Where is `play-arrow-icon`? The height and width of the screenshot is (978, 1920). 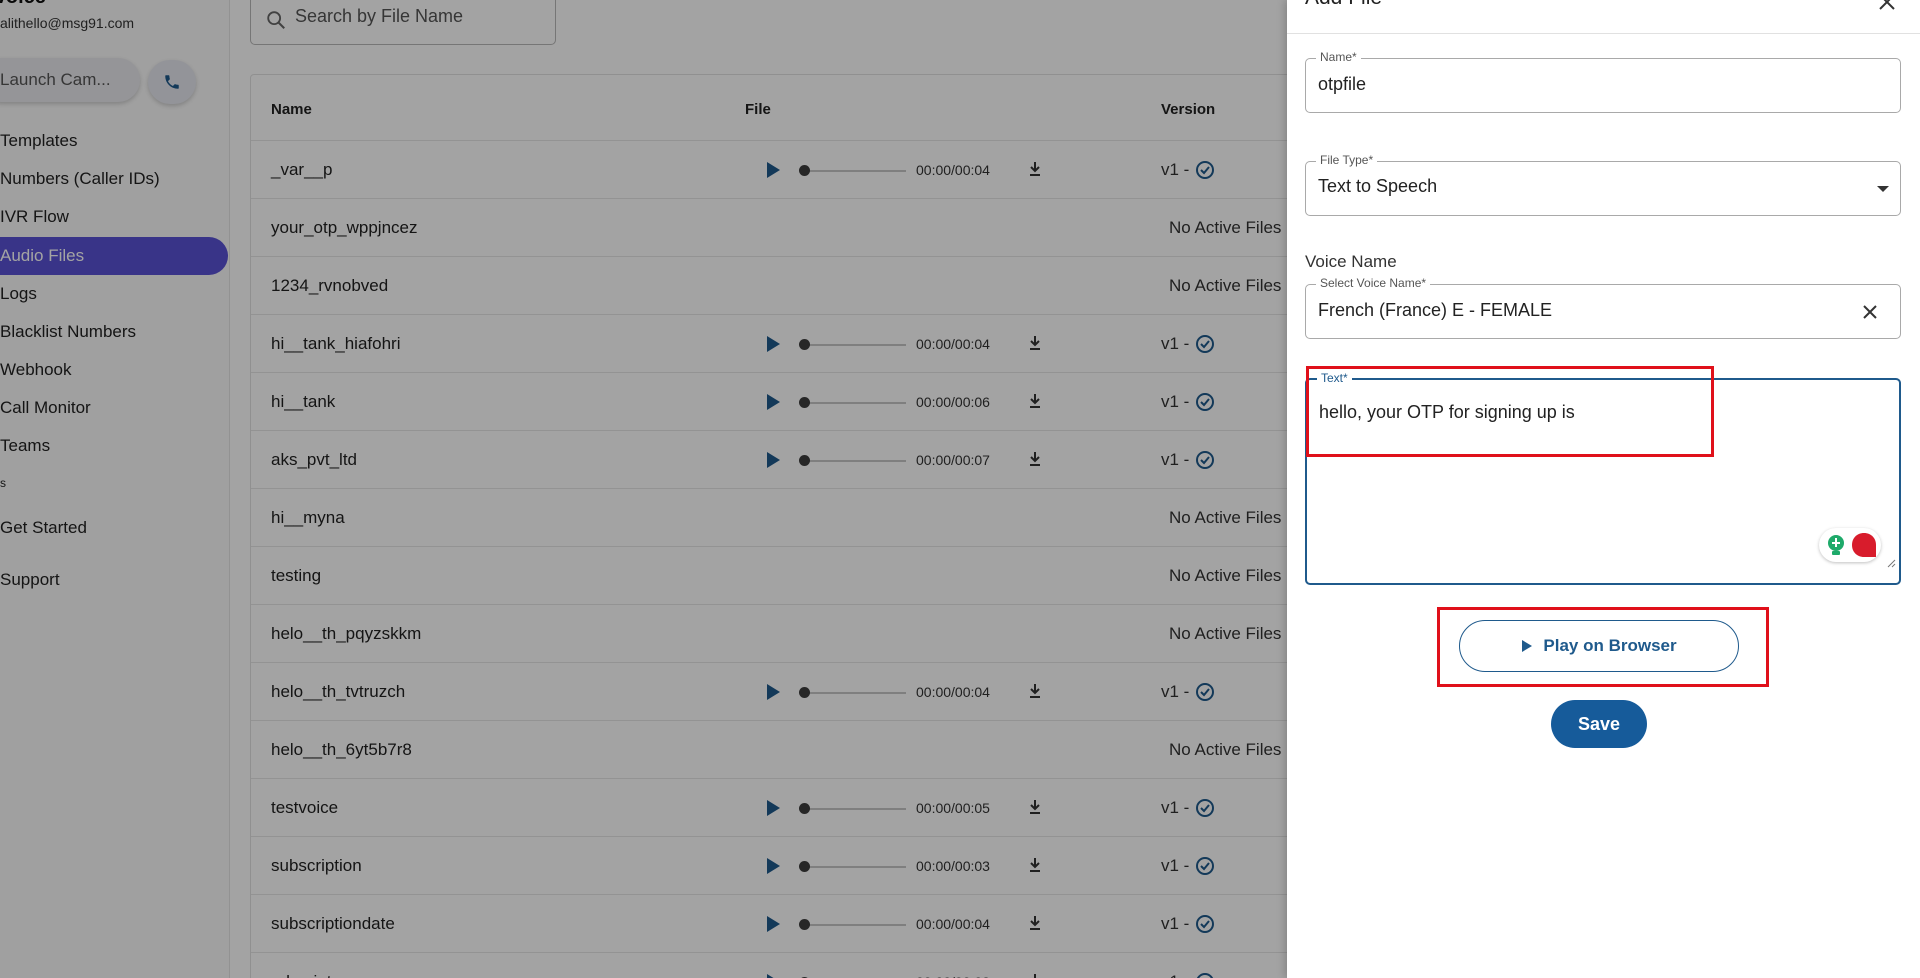
play-arrow-icon is located at coordinates (1527, 646).